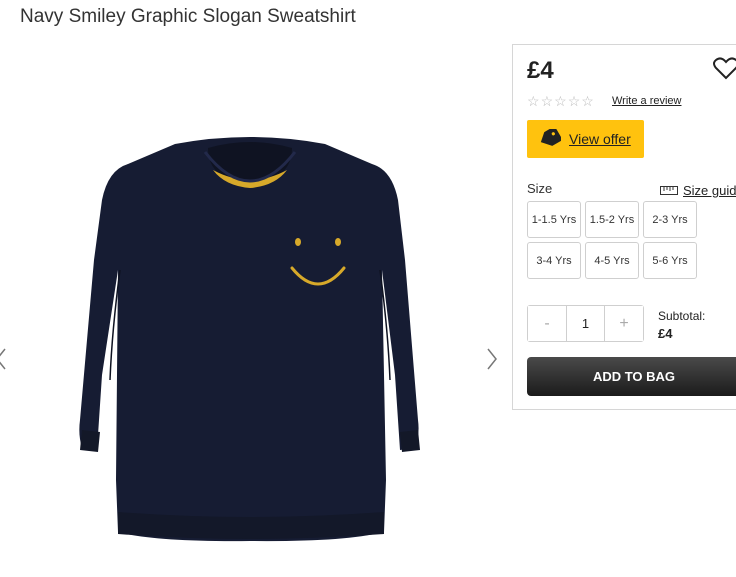  Describe the element at coordinates (3, 362) in the screenshot. I see `chevron-left-icon` at that location.